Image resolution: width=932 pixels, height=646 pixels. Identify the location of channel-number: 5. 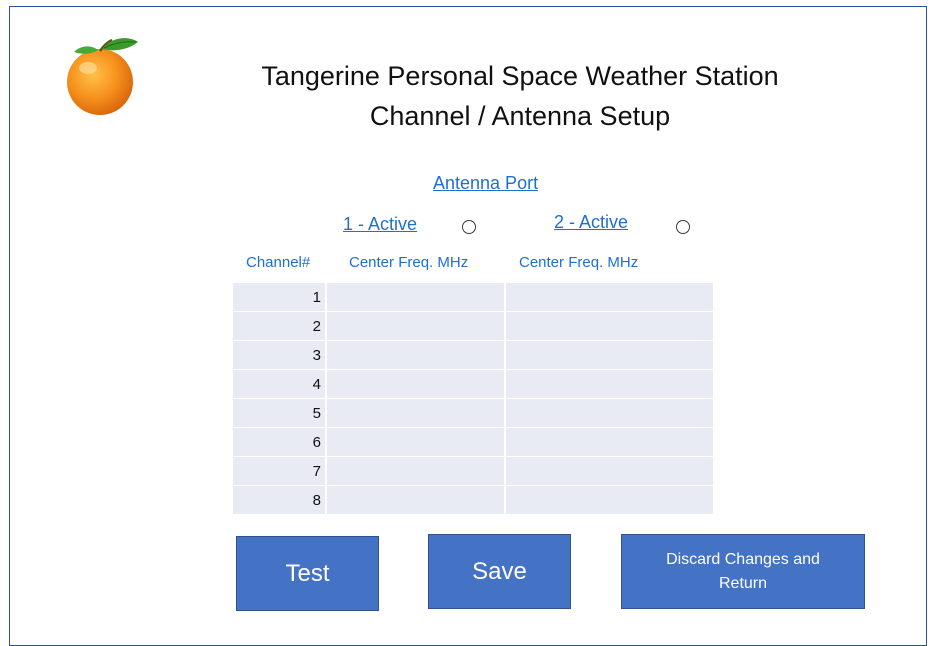
(279, 413).